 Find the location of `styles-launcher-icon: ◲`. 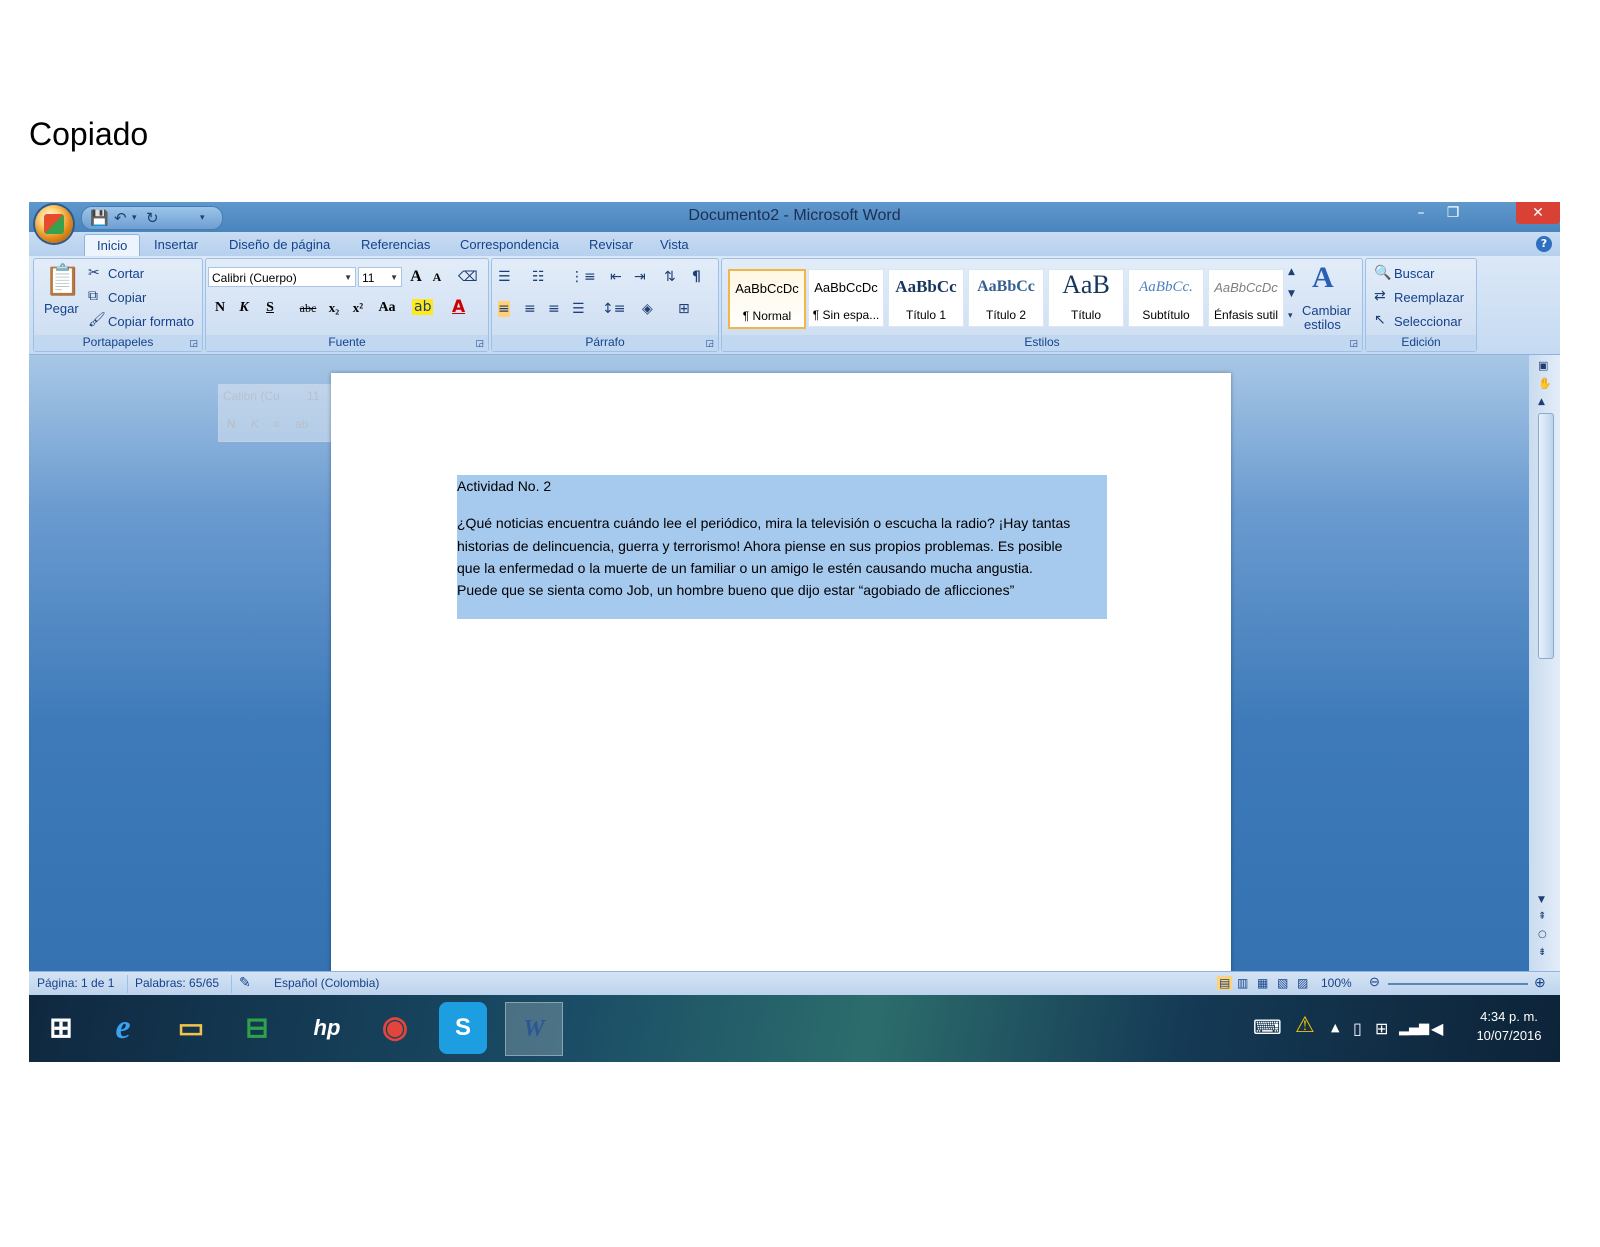

styles-launcher-icon: ◲ is located at coordinates (1353, 344).